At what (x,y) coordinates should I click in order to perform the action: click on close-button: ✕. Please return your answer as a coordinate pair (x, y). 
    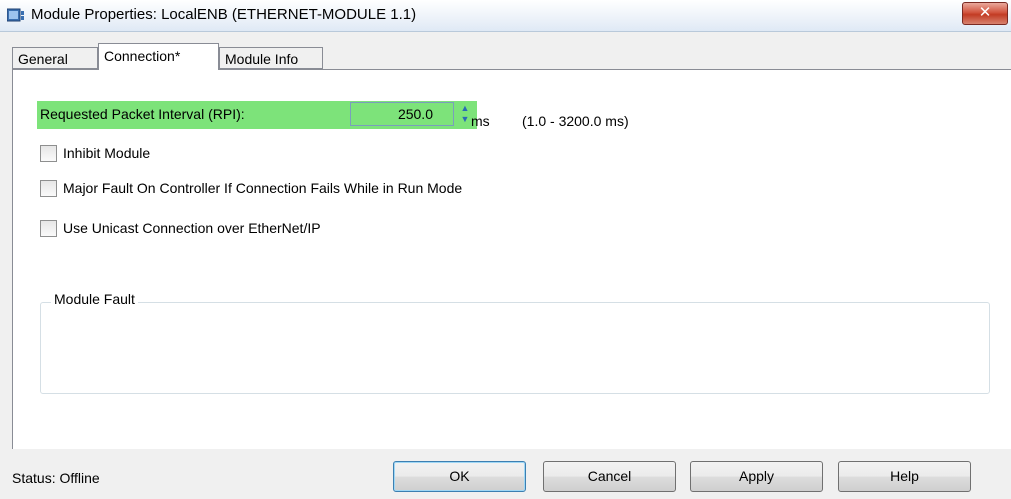
    Looking at the image, I should click on (985, 13).